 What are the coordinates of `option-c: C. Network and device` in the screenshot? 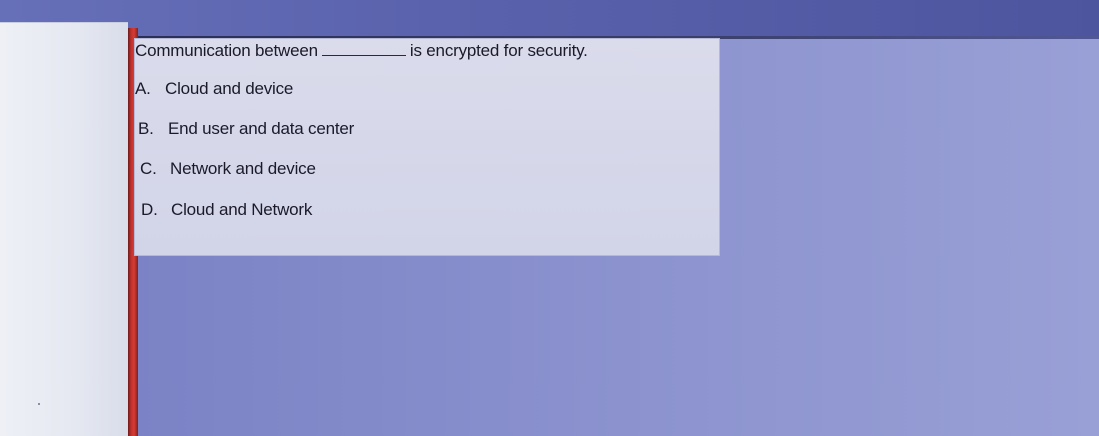 It's located at (228, 169).